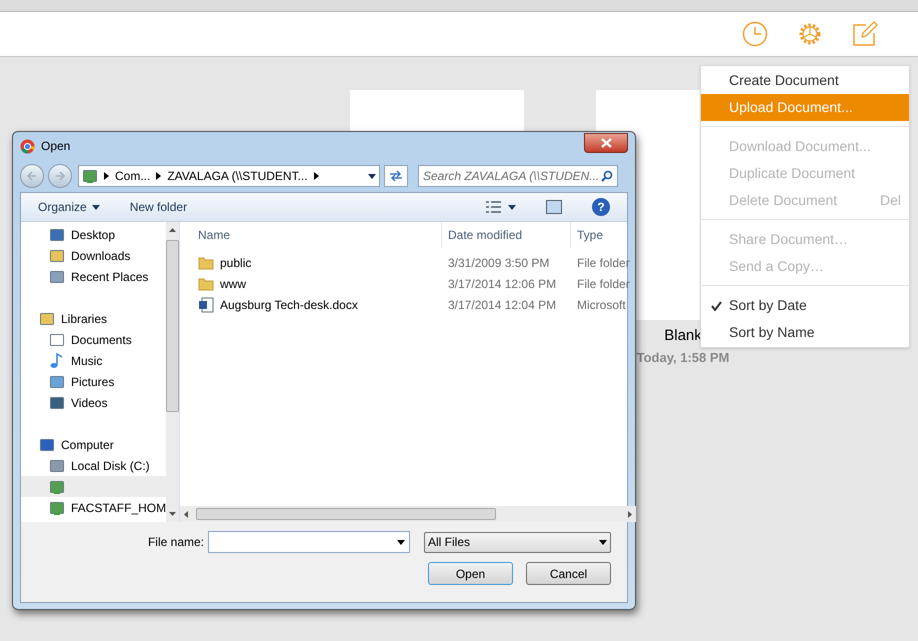 The height and width of the screenshot is (641, 918). I want to click on refresh-icon, so click(396, 176).